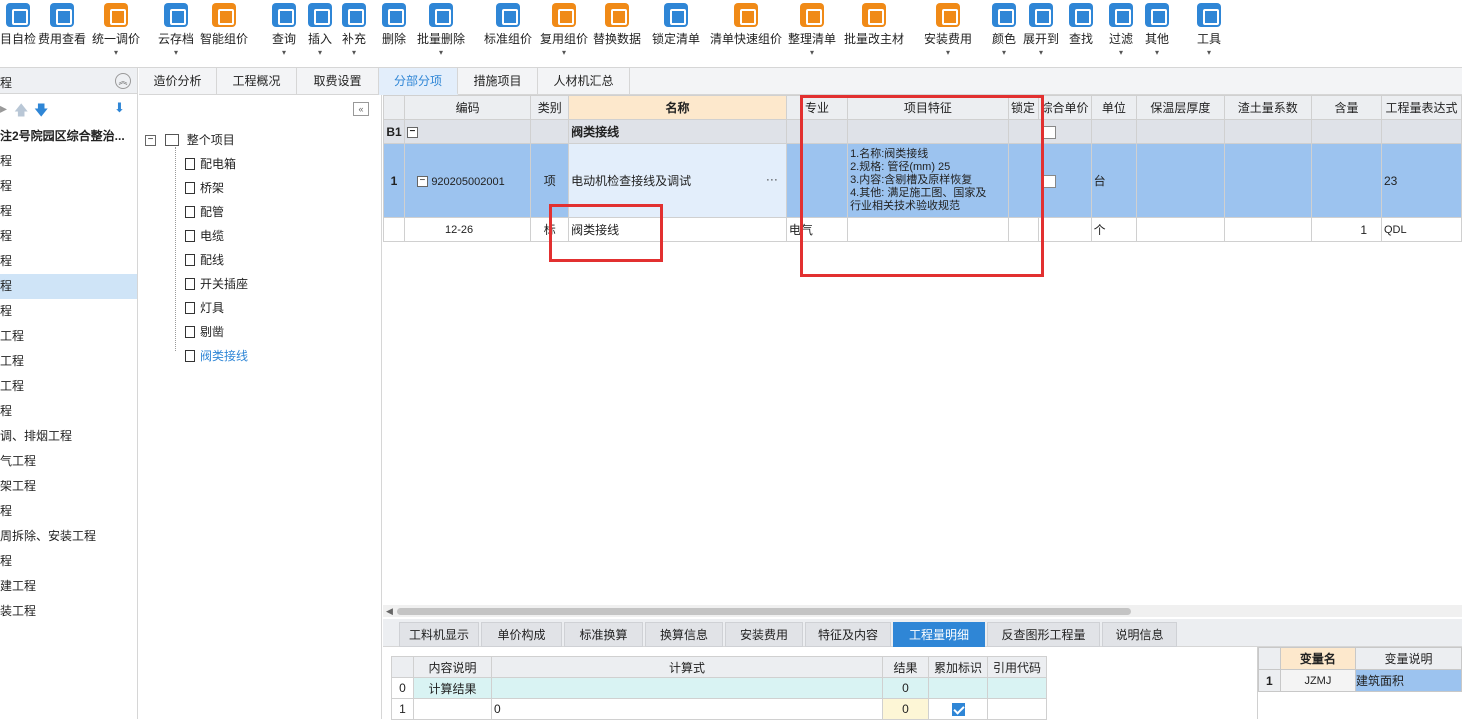 This screenshot has height=720, width=1462. Describe the element at coordinates (603, 634) in the screenshot. I see `detail-tab: 标准换算` at that location.